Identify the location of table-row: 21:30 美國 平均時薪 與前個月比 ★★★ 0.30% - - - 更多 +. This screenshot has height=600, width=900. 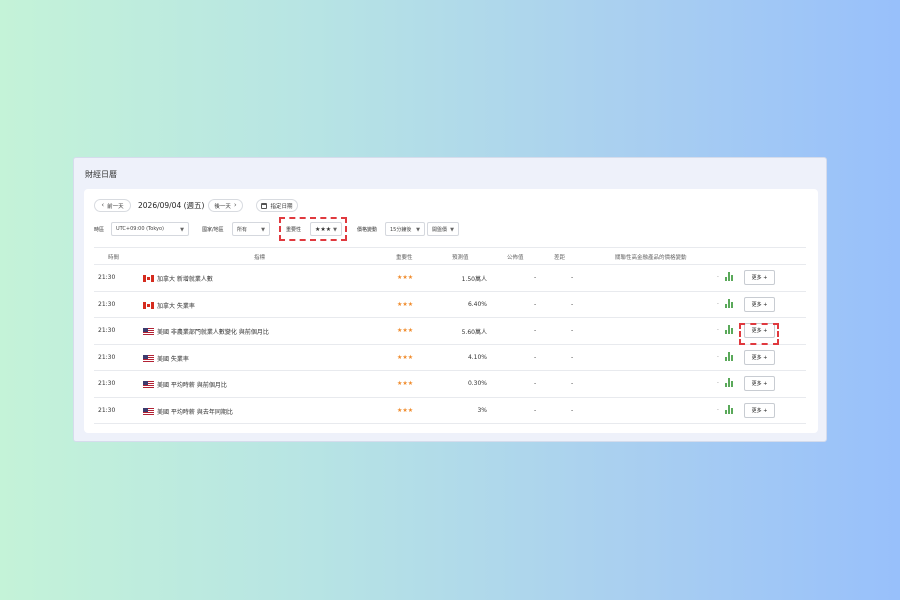
(450, 384).